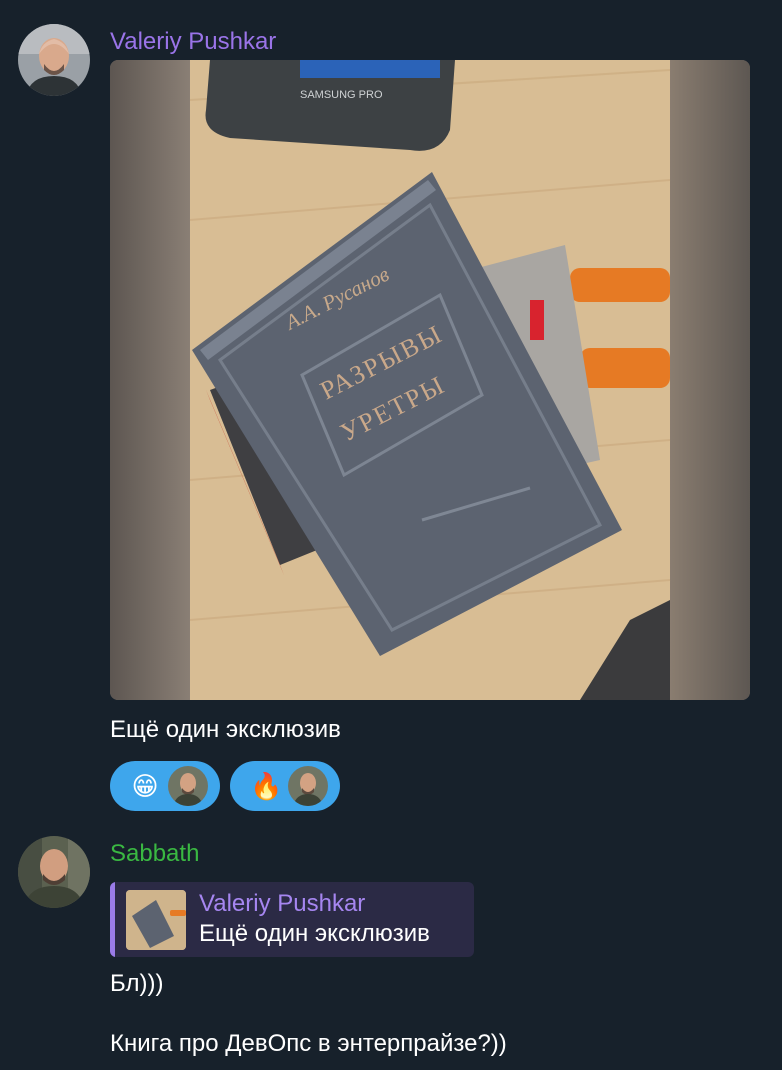  I want to click on avatar-valeriy, so click(54, 60).